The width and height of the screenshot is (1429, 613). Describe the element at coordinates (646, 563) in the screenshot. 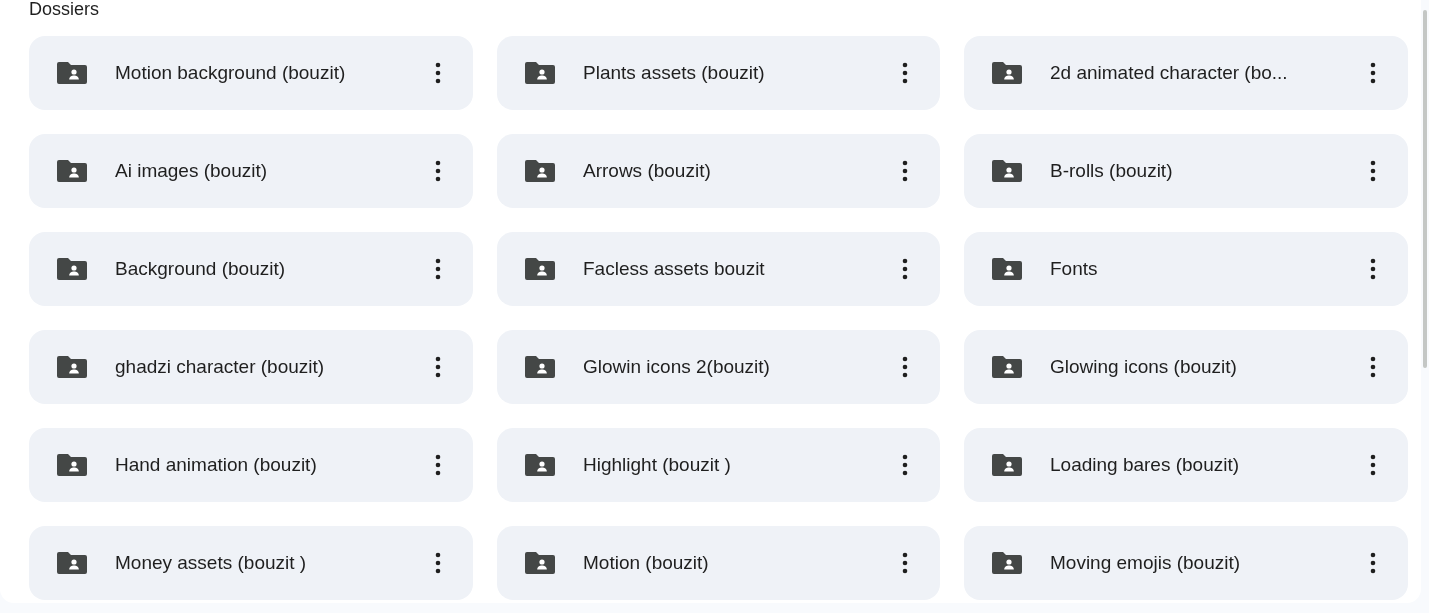

I see `folder-name: Motion (bouzit)` at that location.